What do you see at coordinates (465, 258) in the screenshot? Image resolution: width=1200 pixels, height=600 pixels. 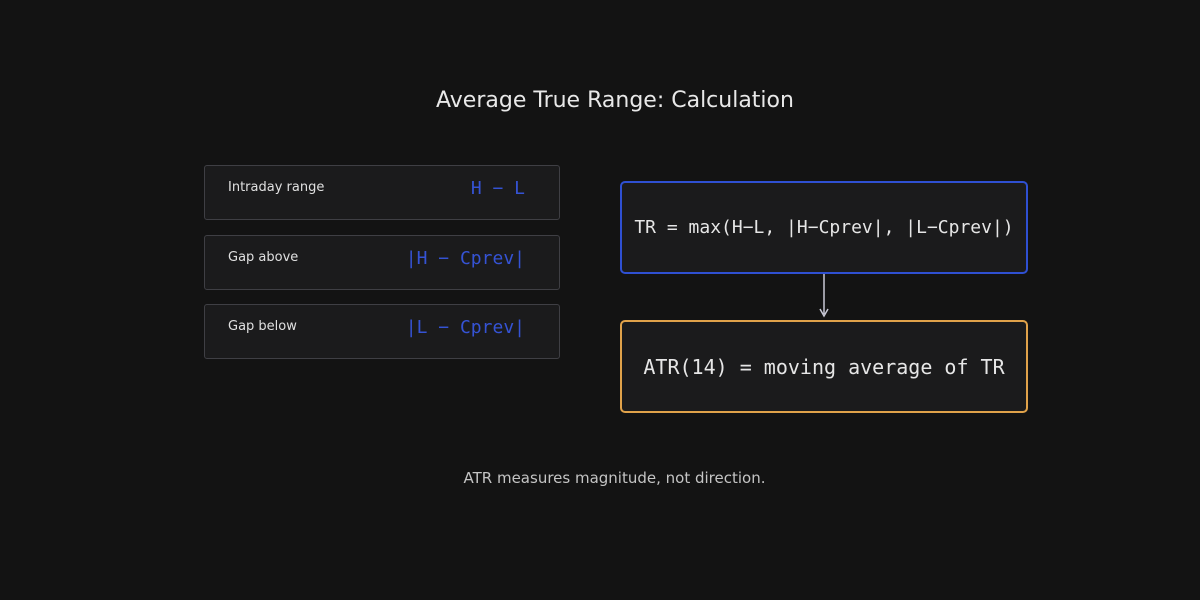 I see `component-formula: |H − Cprev|` at bounding box center [465, 258].